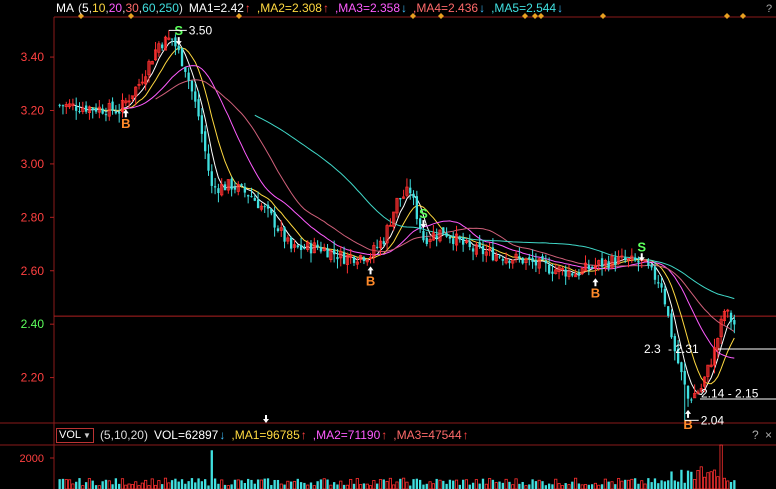  Describe the element at coordinates (560, 8) in the screenshot. I see `ma-trend-icon-4: ↓` at that location.